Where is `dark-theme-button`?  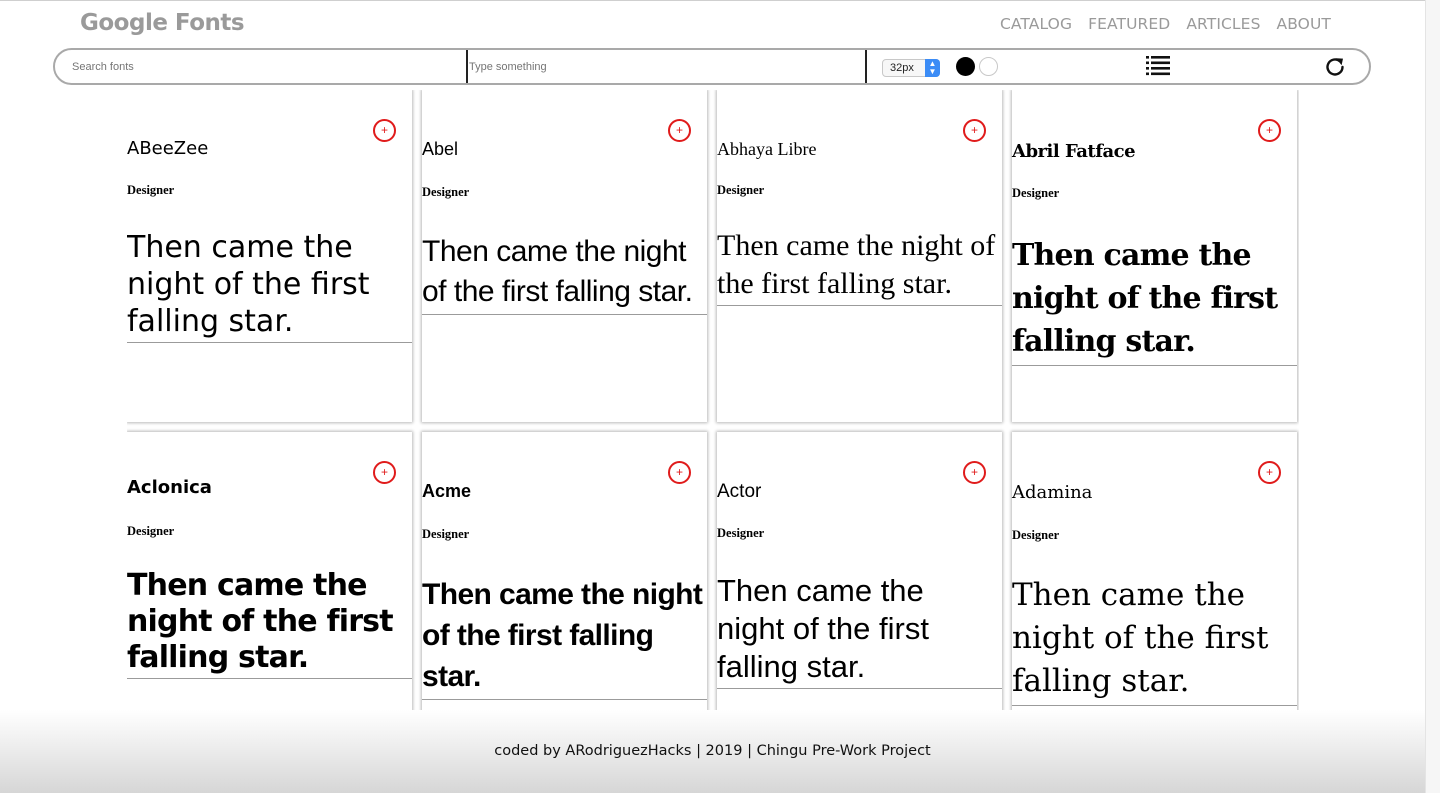
dark-theme-button is located at coordinates (965, 66).